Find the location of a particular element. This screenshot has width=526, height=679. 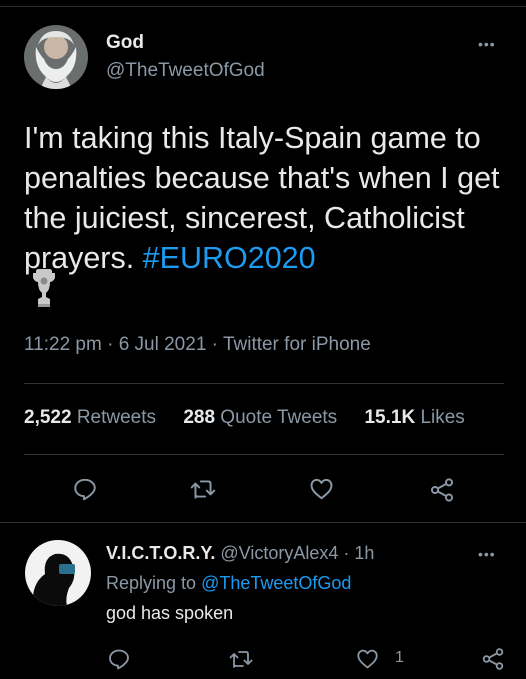

author-avatar is located at coordinates (56, 57).